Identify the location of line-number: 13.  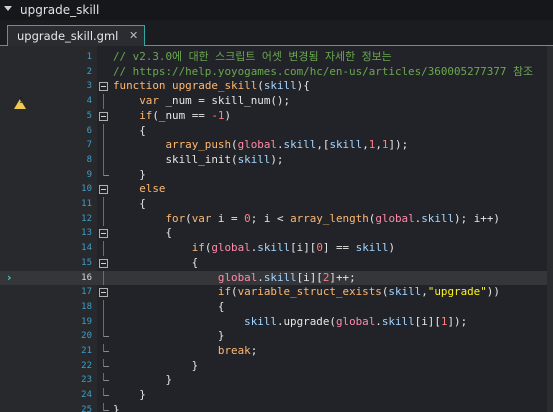
(86, 233).